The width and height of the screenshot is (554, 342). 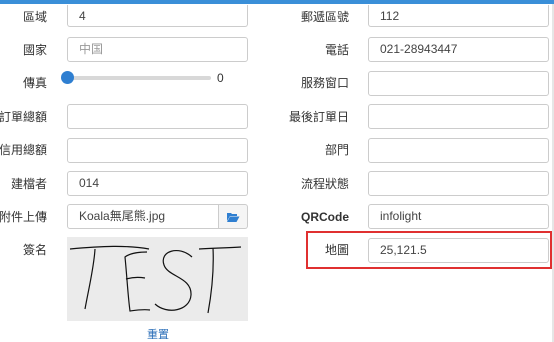 I want to click on credit-total-field, so click(x=157, y=150).